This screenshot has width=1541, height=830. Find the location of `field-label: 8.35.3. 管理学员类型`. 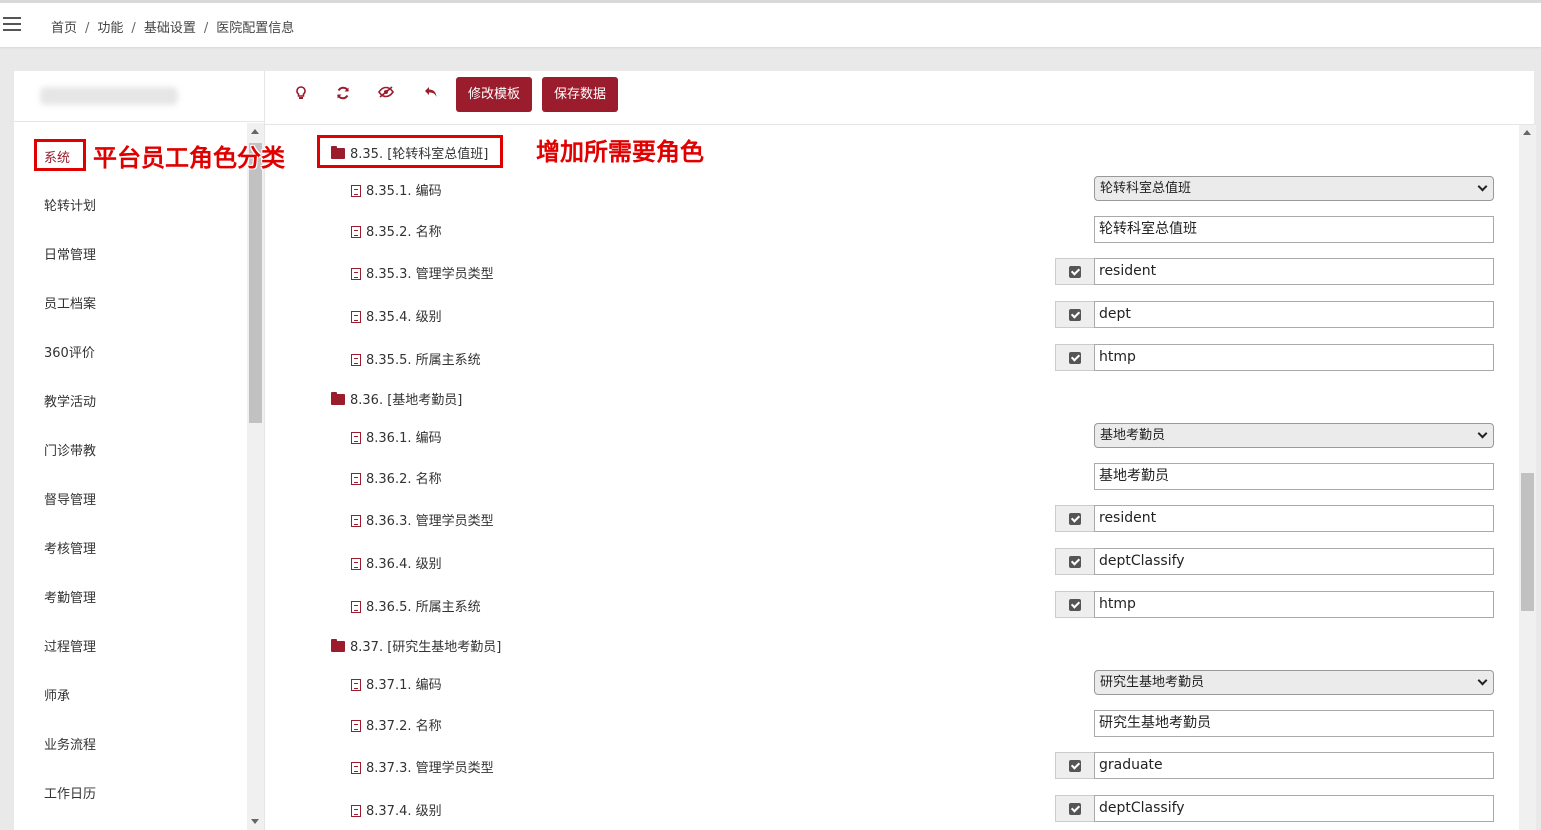

field-label: 8.35.3. 管理学员类型 is located at coordinates (430, 274).